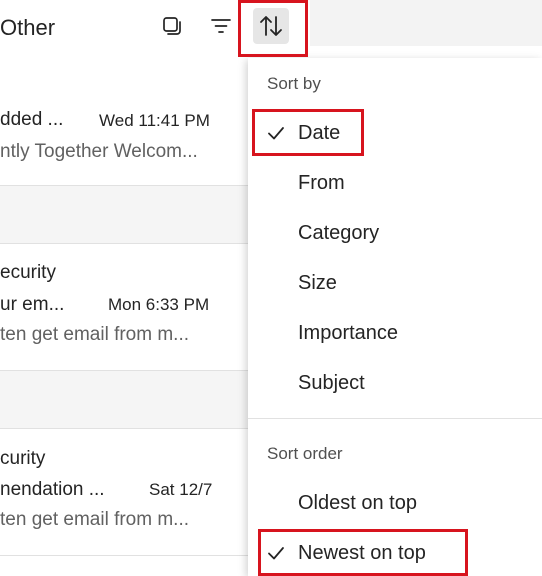 Image resolution: width=542 pixels, height=576 pixels. I want to click on menu-item-label: Newest on top, so click(362, 553).